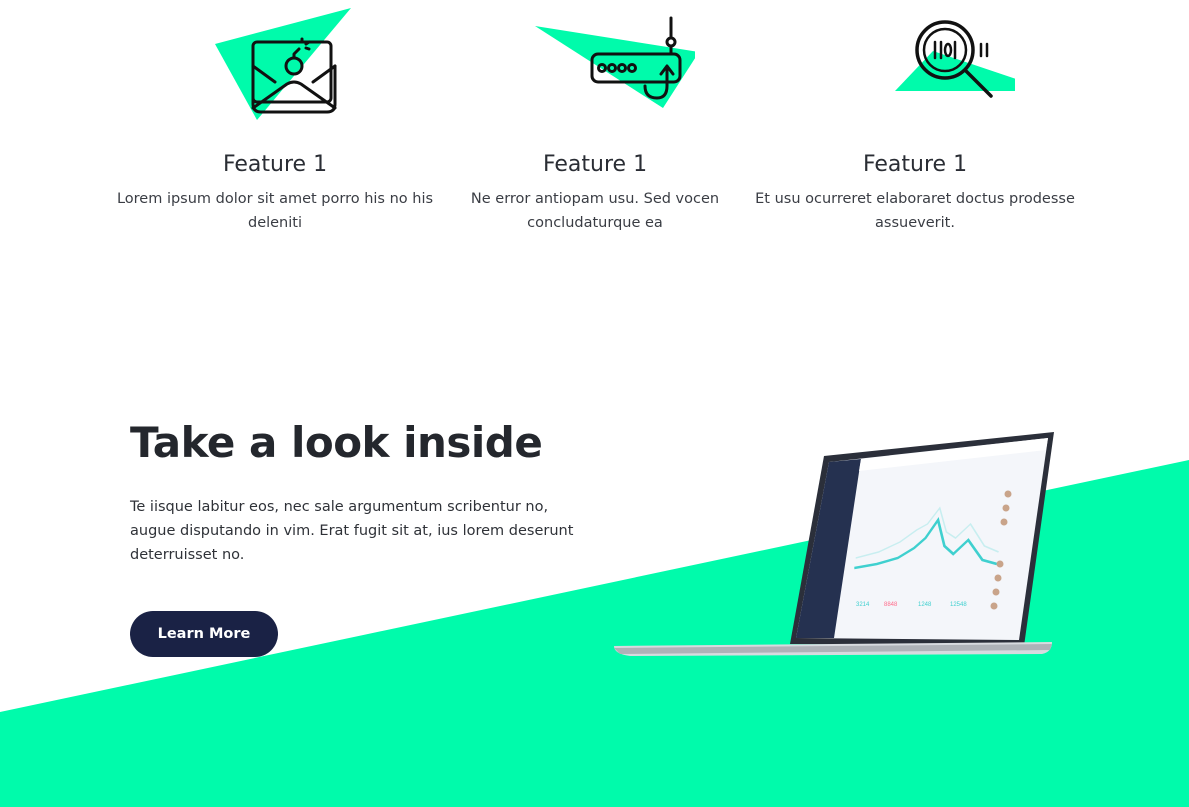 The image size is (1189, 807). Describe the element at coordinates (925, 605) in the screenshot. I see `svg-text: 1248` at that location.